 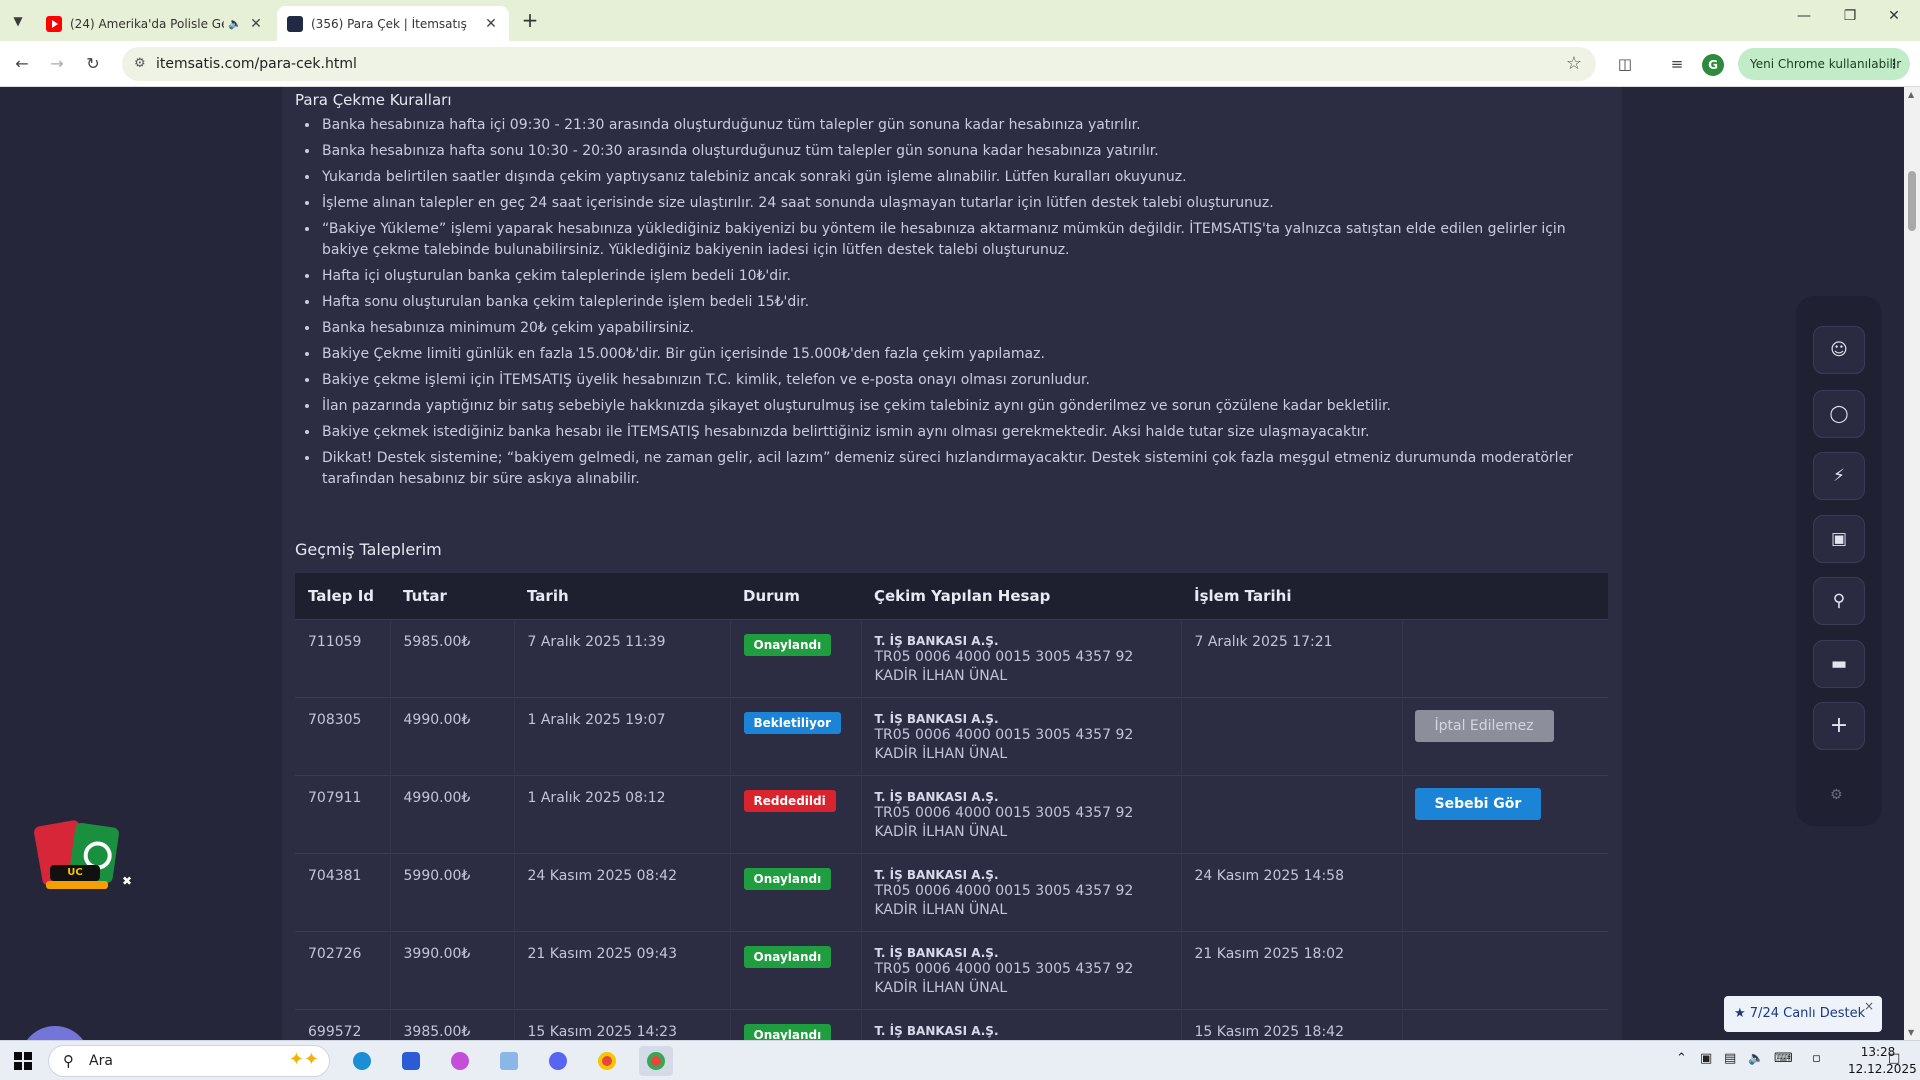 I want to click on forward-button: →, so click(x=57, y=64).